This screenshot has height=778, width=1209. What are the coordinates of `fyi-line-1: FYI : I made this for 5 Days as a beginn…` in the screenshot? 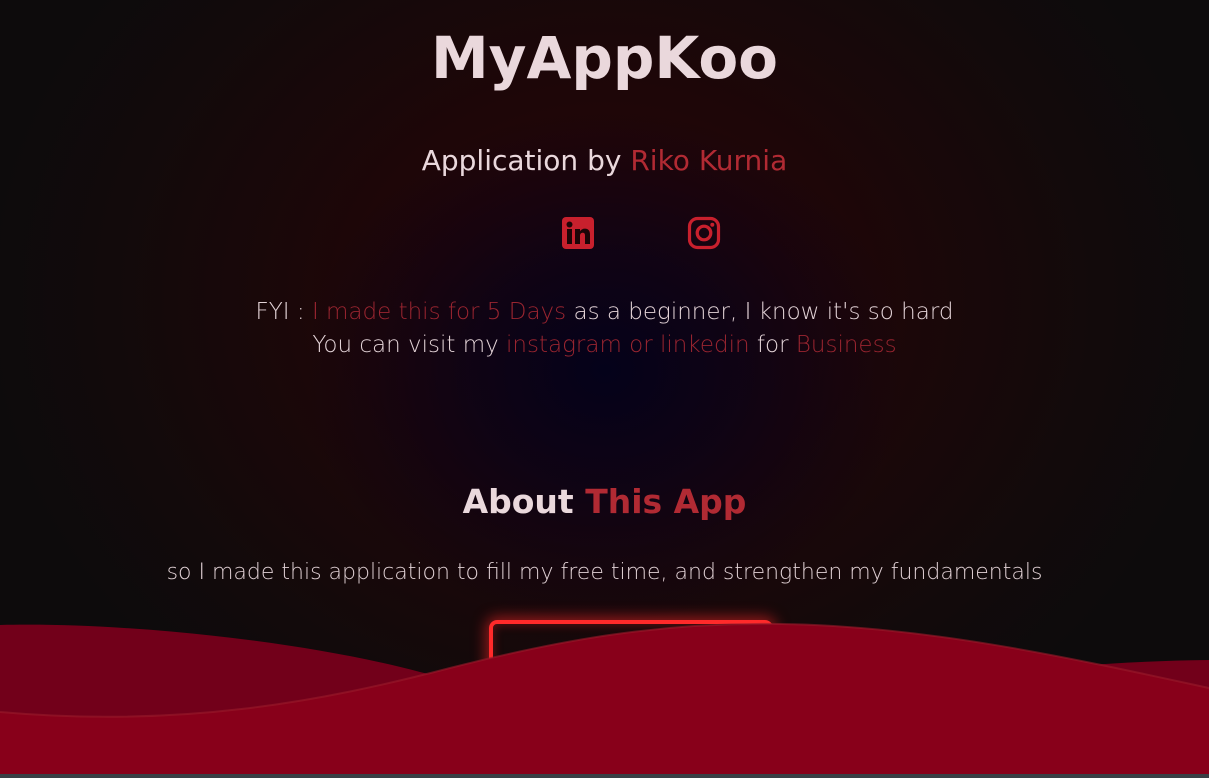 It's located at (604, 312).